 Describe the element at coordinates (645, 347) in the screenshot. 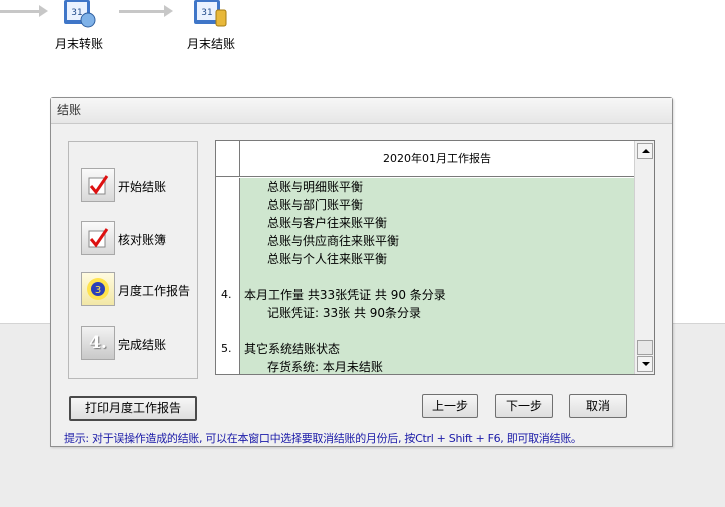

I see `scroll-thumb` at that location.